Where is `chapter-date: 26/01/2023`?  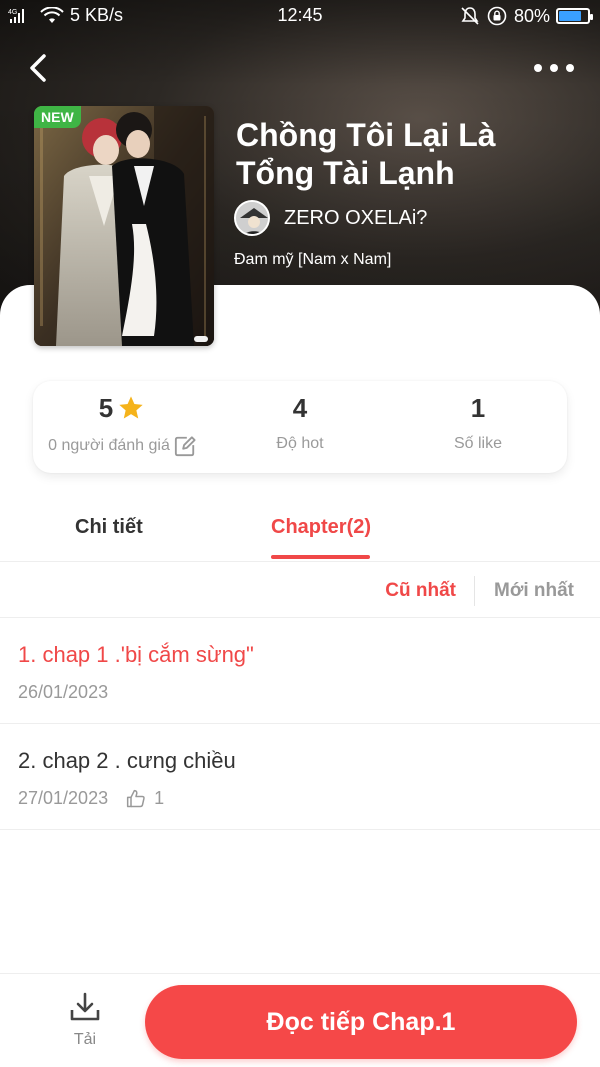
chapter-date: 26/01/2023 is located at coordinates (63, 692).